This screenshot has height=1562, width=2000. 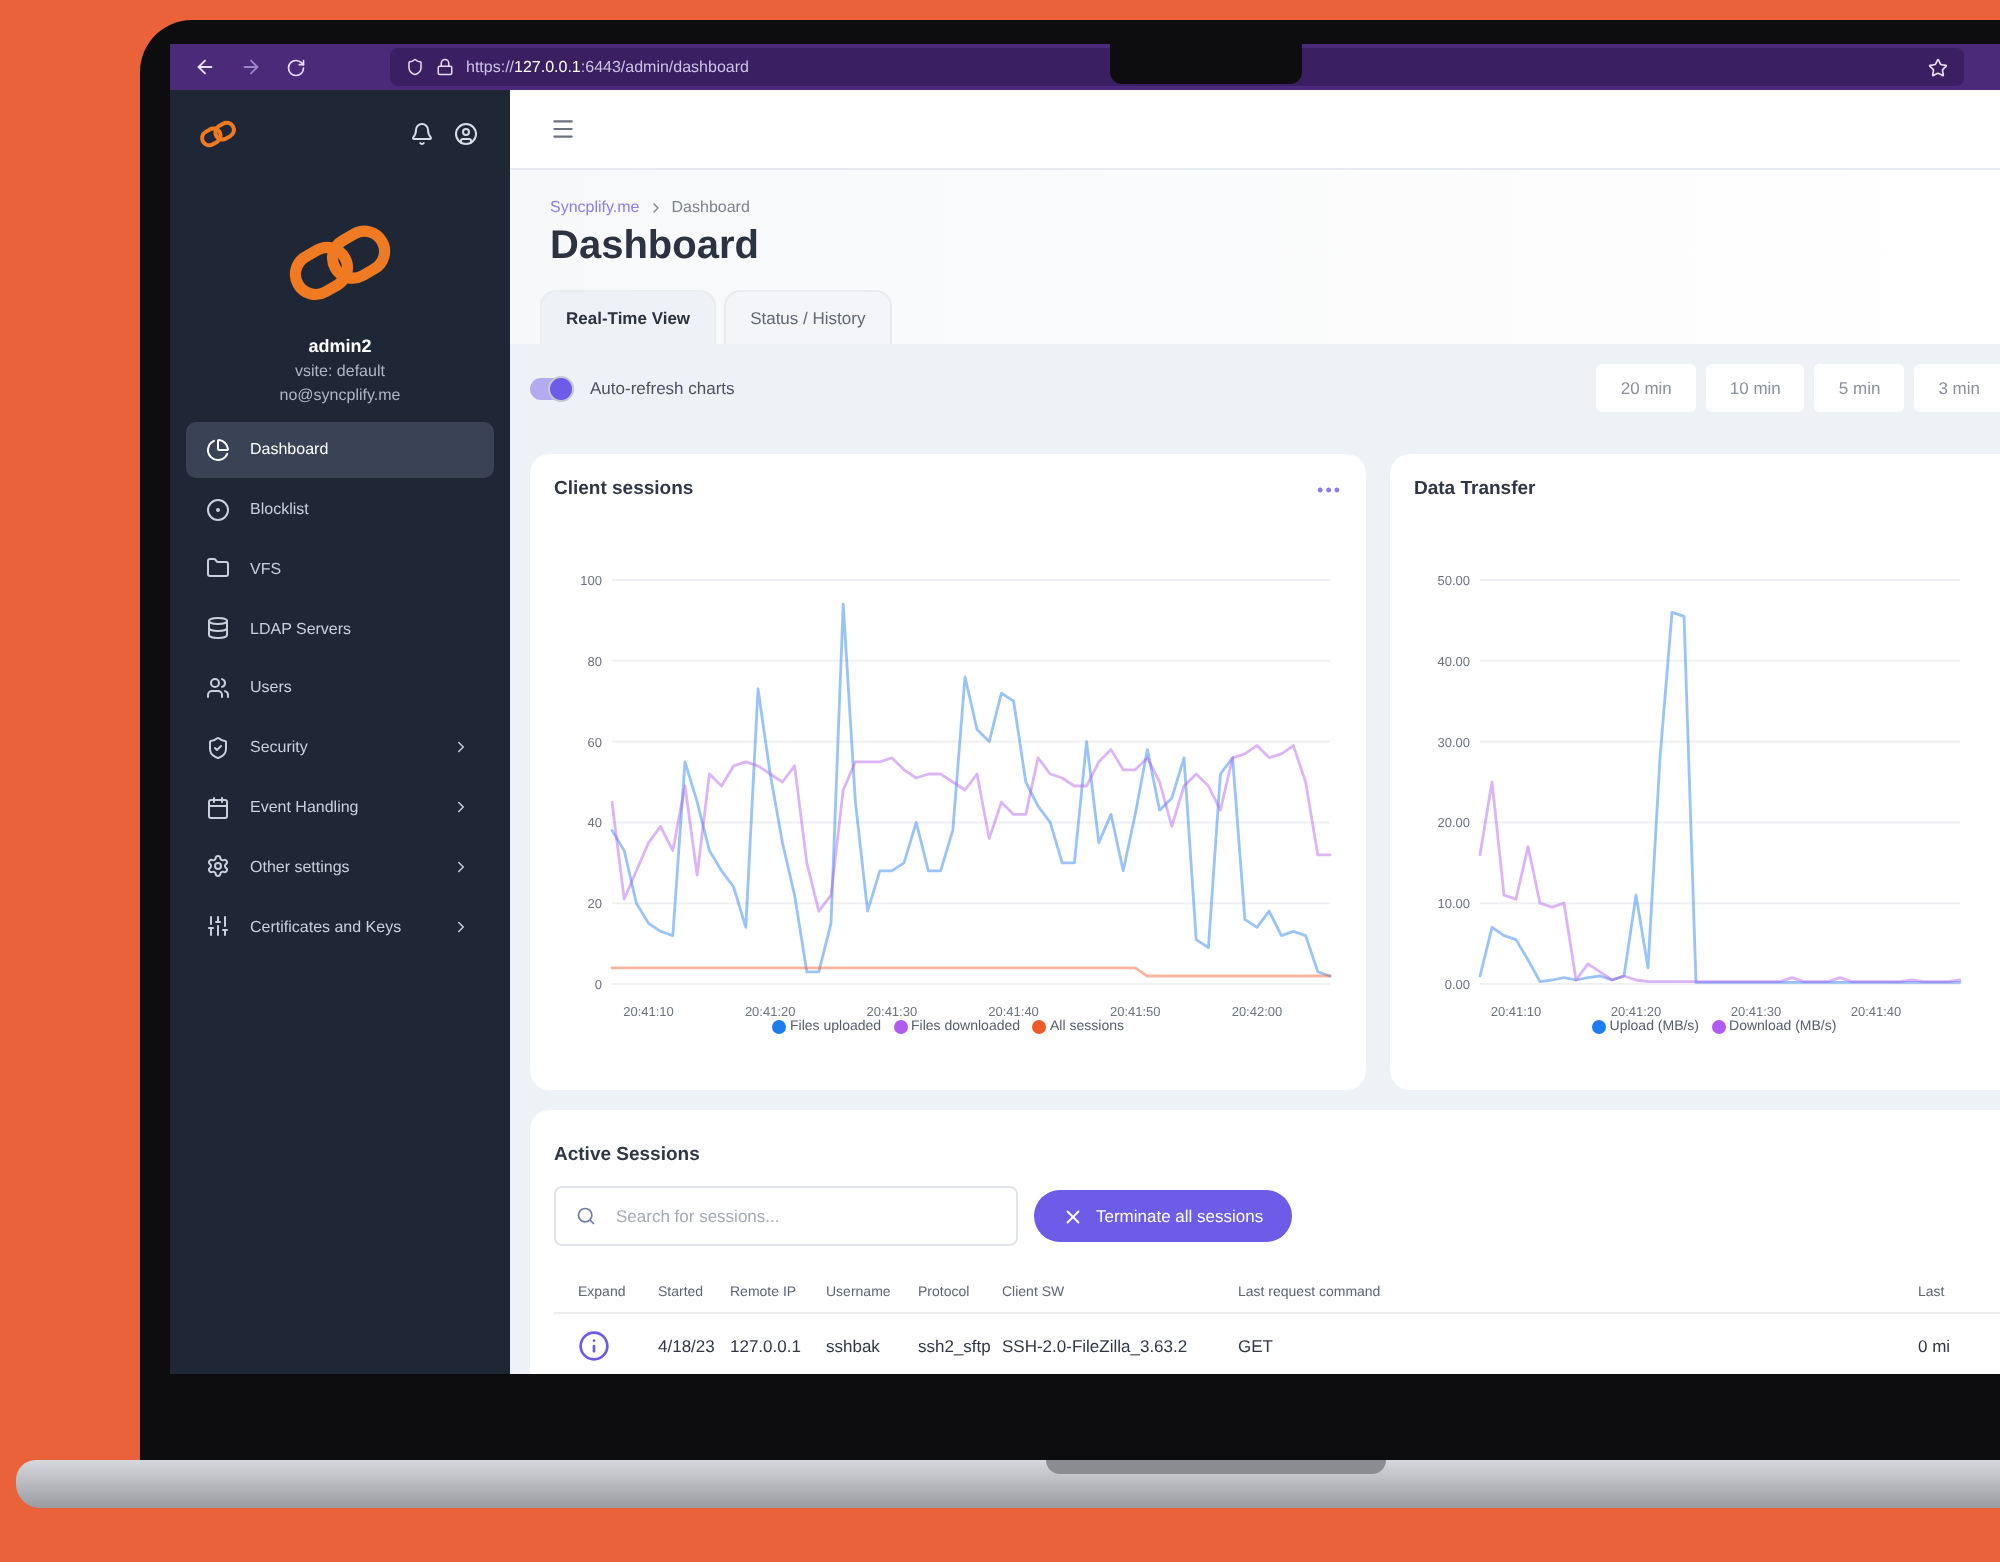 What do you see at coordinates (710, 207) in the screenshot?
I see `breadcrumb-link: Dashboard` at bounding box center [710, 207].